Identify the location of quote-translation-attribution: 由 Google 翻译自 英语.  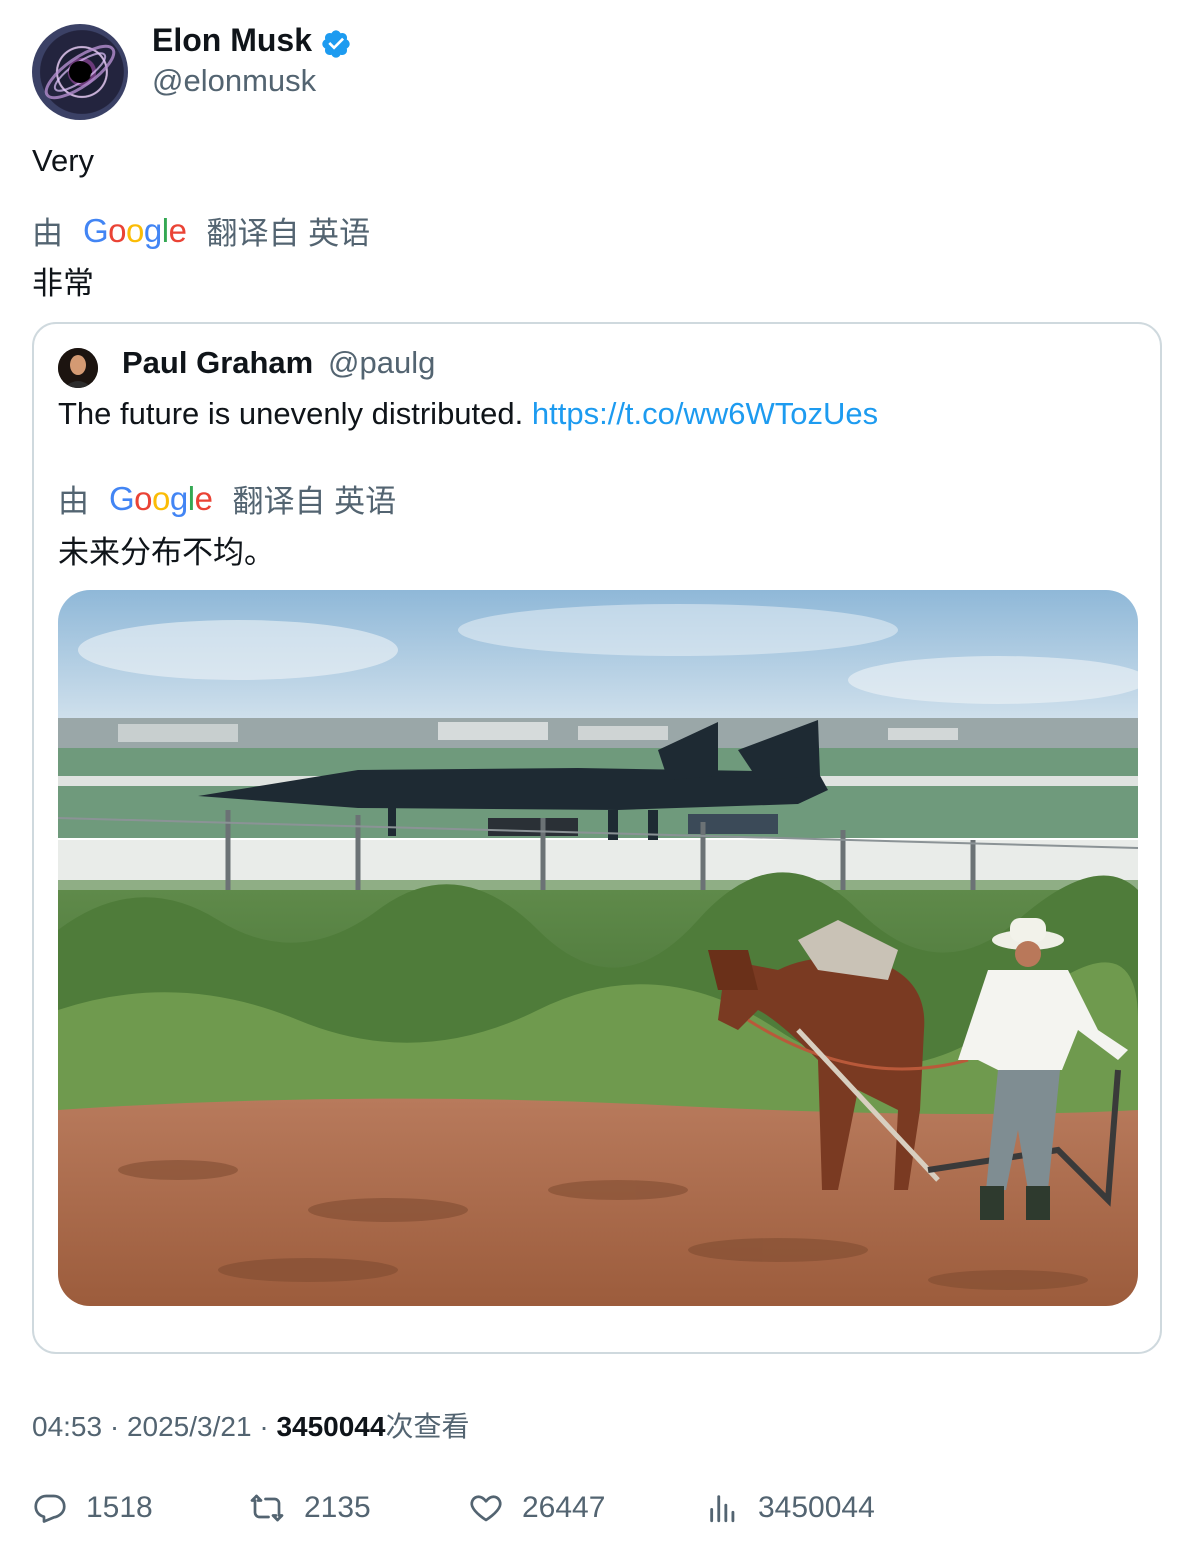
(227, 498).